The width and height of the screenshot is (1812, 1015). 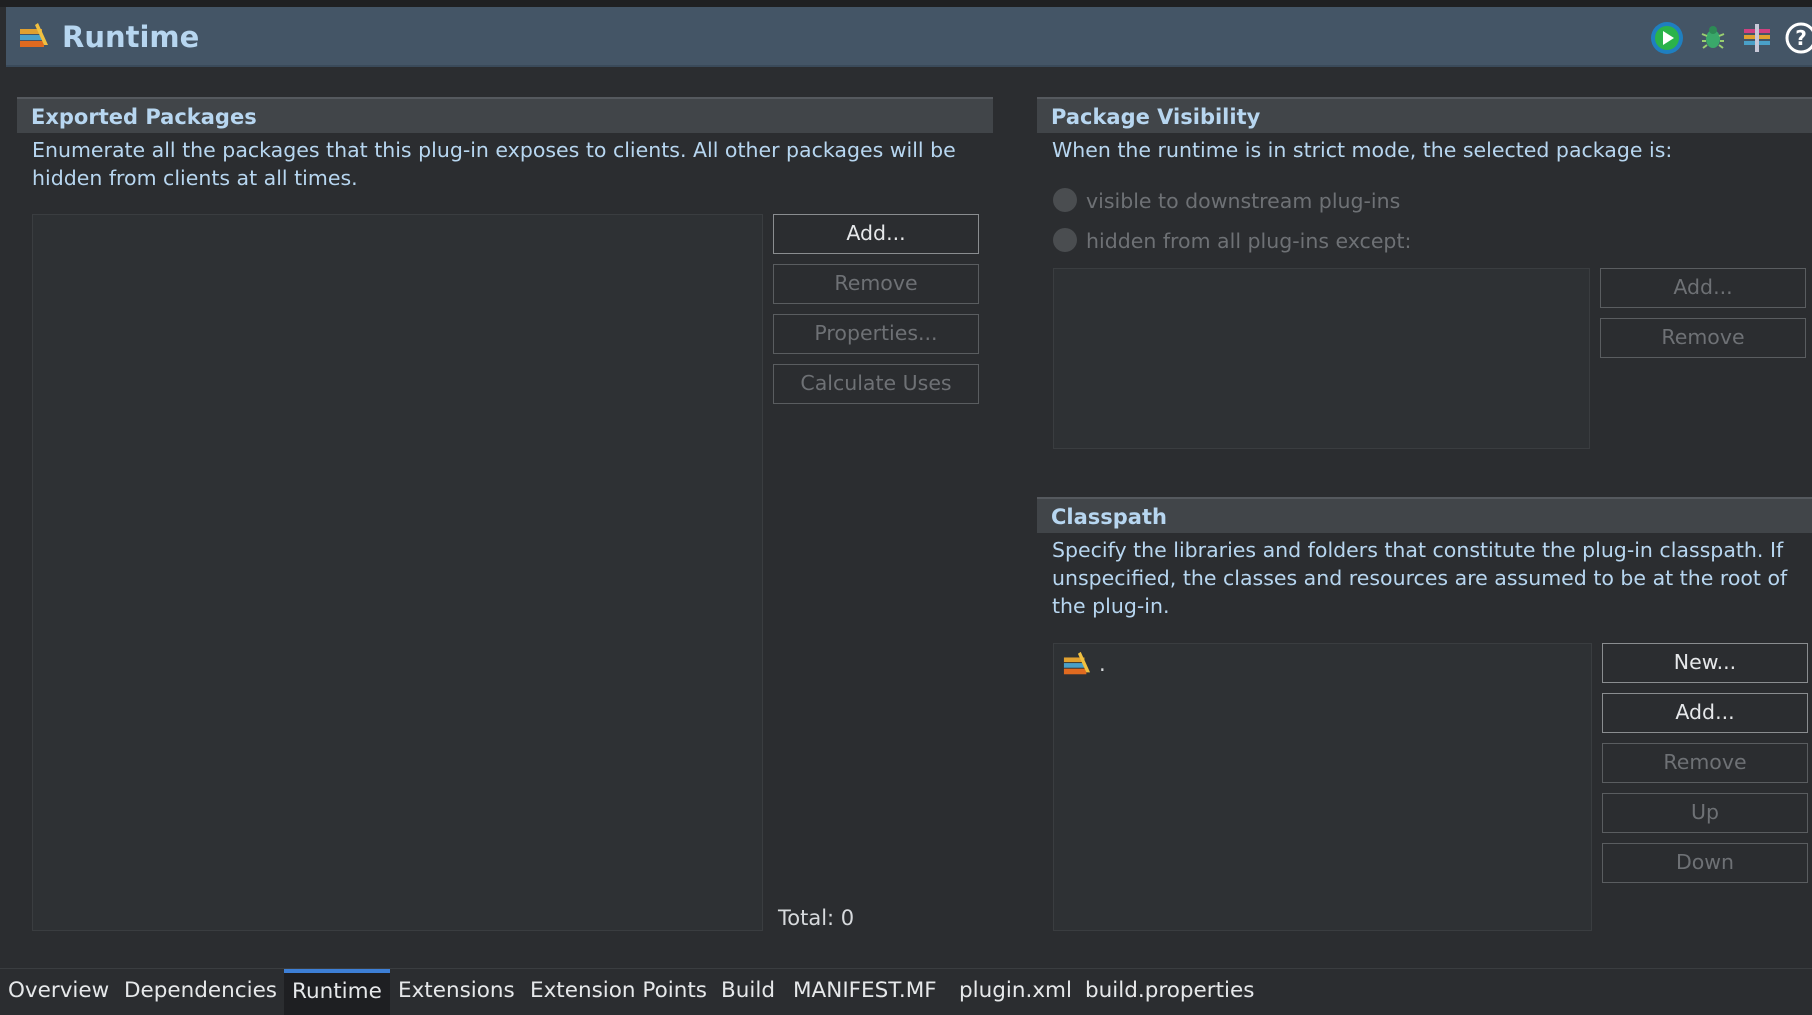 What do you see at coordinates (1243, 201) in the screenshot?
I see `visible-downstream-label: visible to downstream plug-ins` at bounding box center [1243, 201].